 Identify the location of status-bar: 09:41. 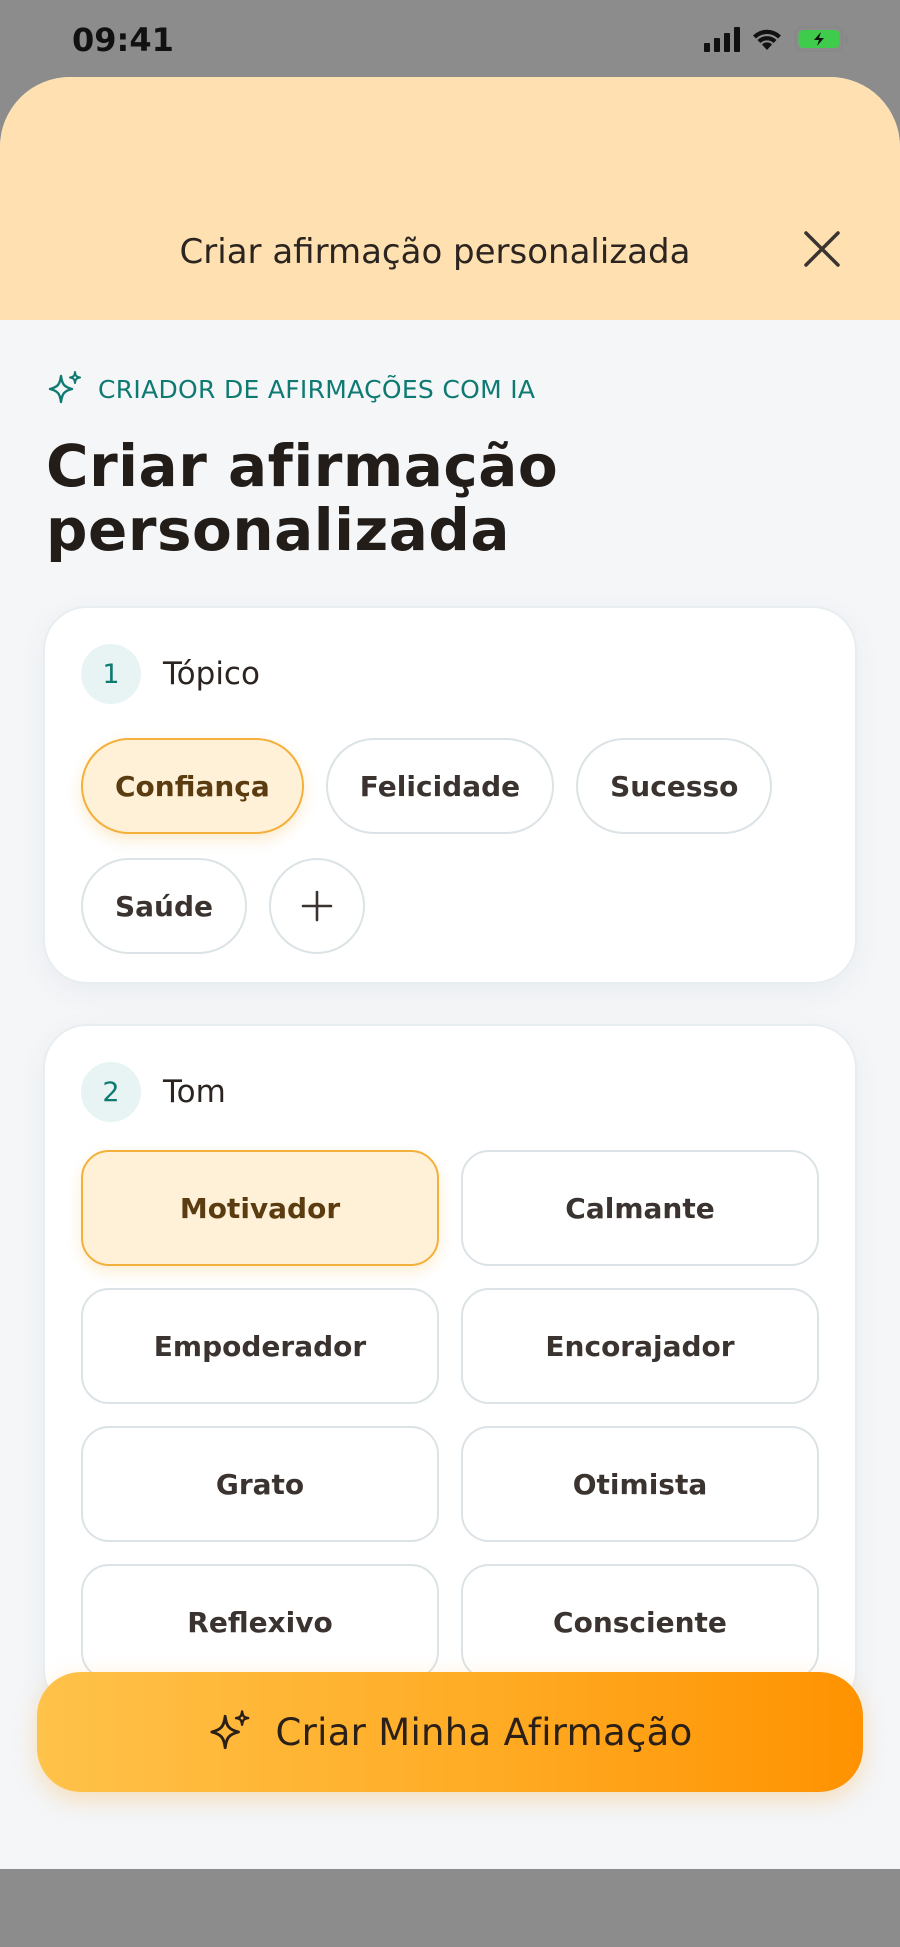
(450, 39).